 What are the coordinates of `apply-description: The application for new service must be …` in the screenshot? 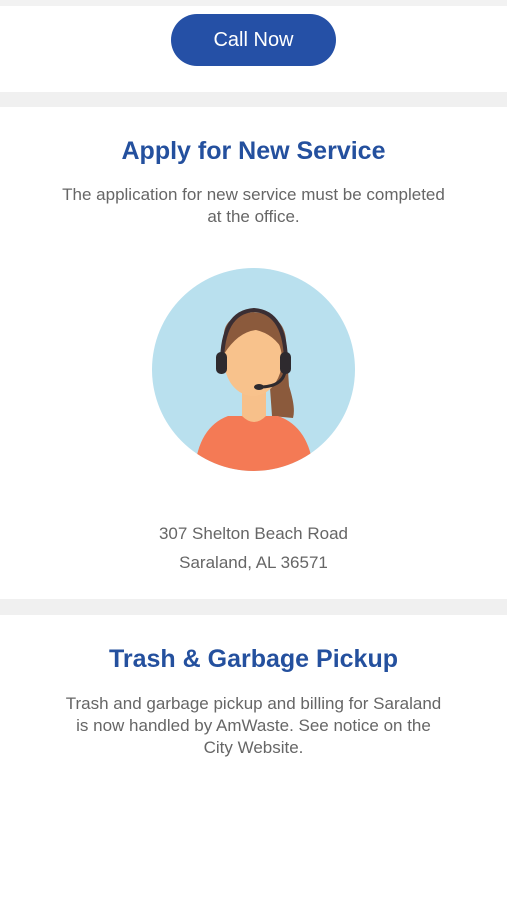 It's located at (253, 205).